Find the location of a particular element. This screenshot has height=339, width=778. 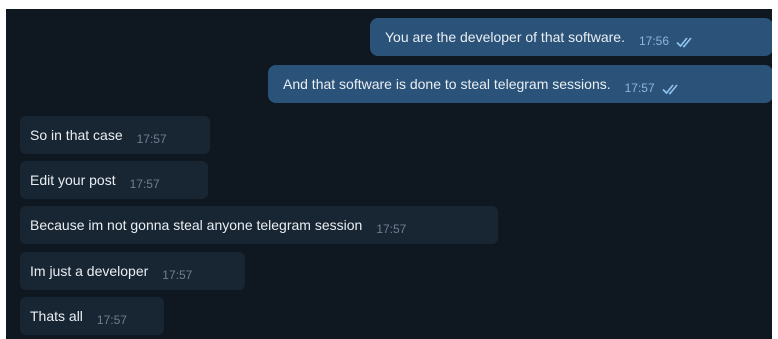

incoming-message: Thats all 17:57 is located at coordinates (92, 316).